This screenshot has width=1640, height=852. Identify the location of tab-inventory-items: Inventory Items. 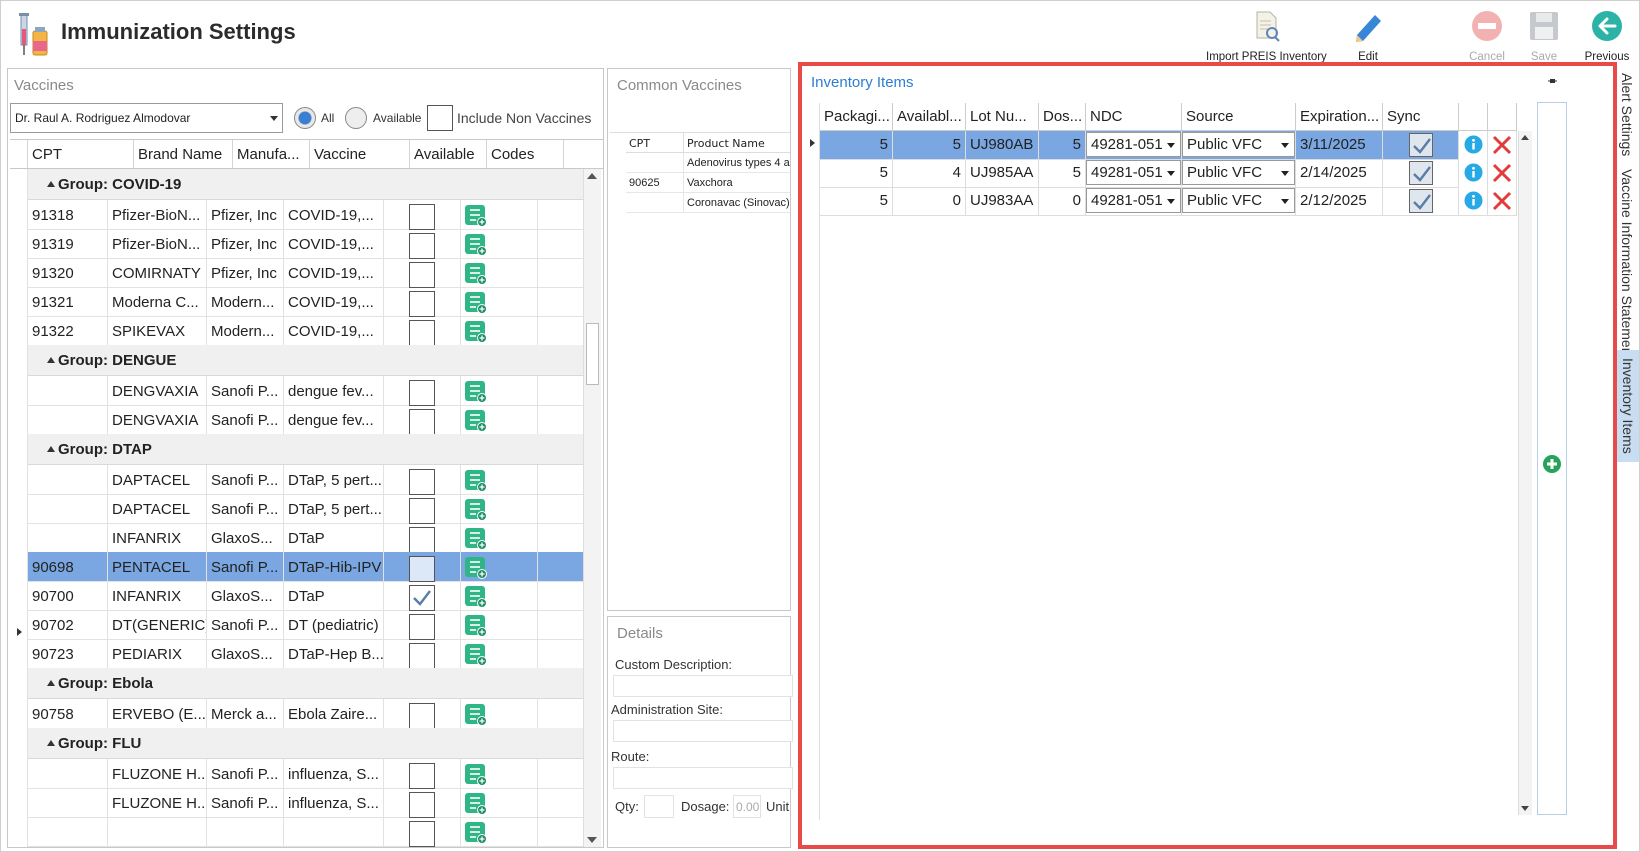
(1628, 406).